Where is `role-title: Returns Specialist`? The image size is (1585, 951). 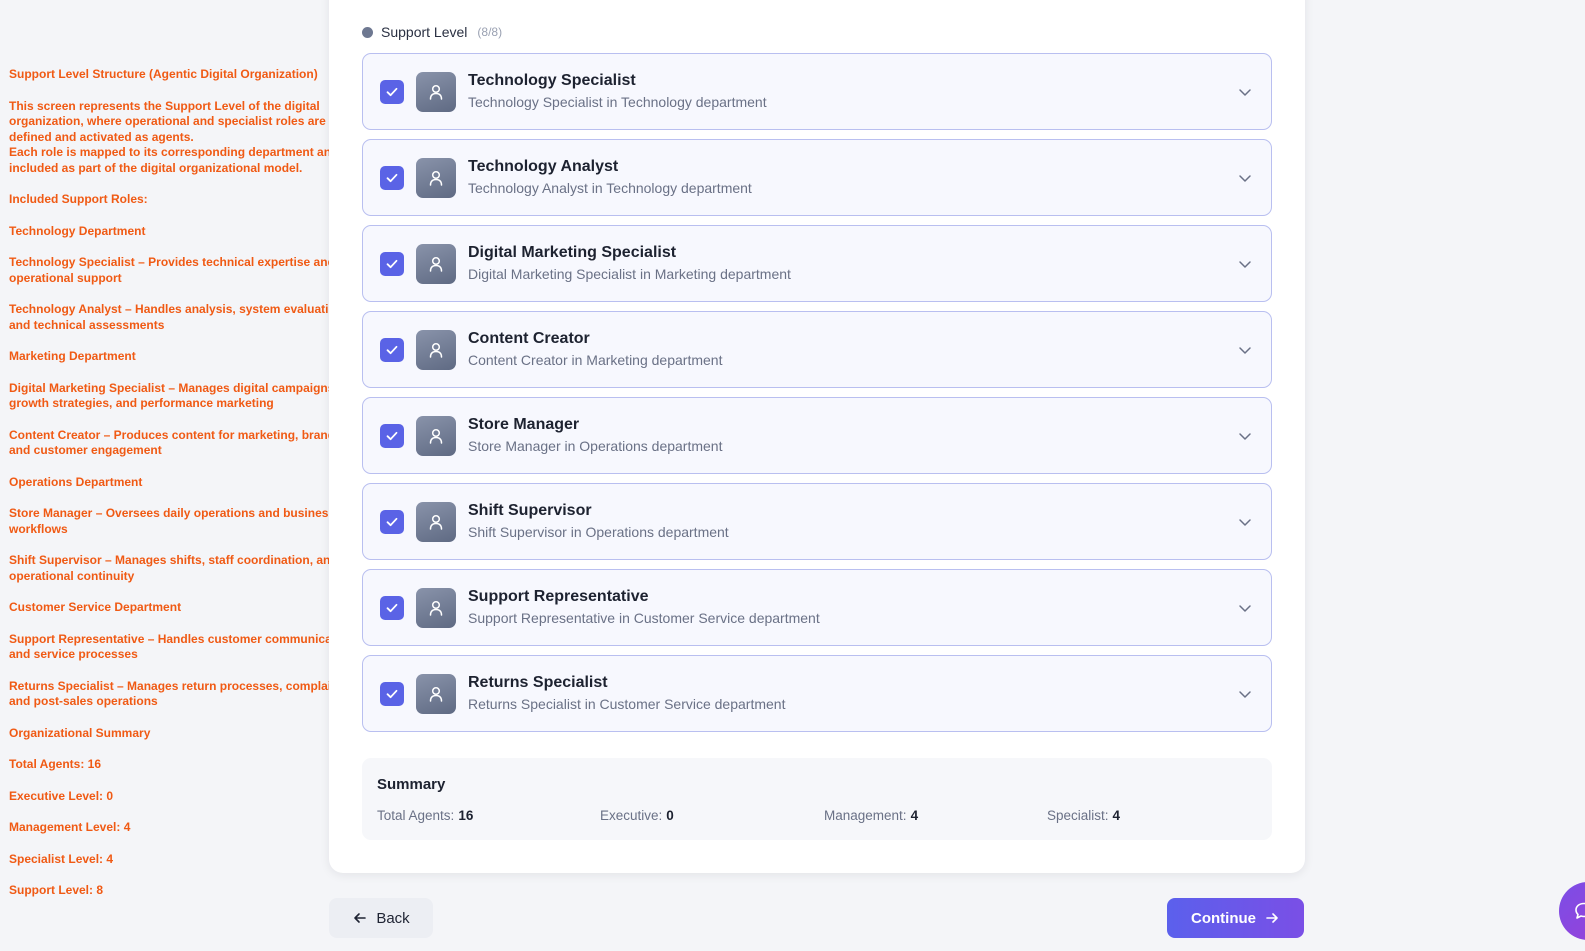
role-title: Returns Specialist is located at coordinates (538, 682).